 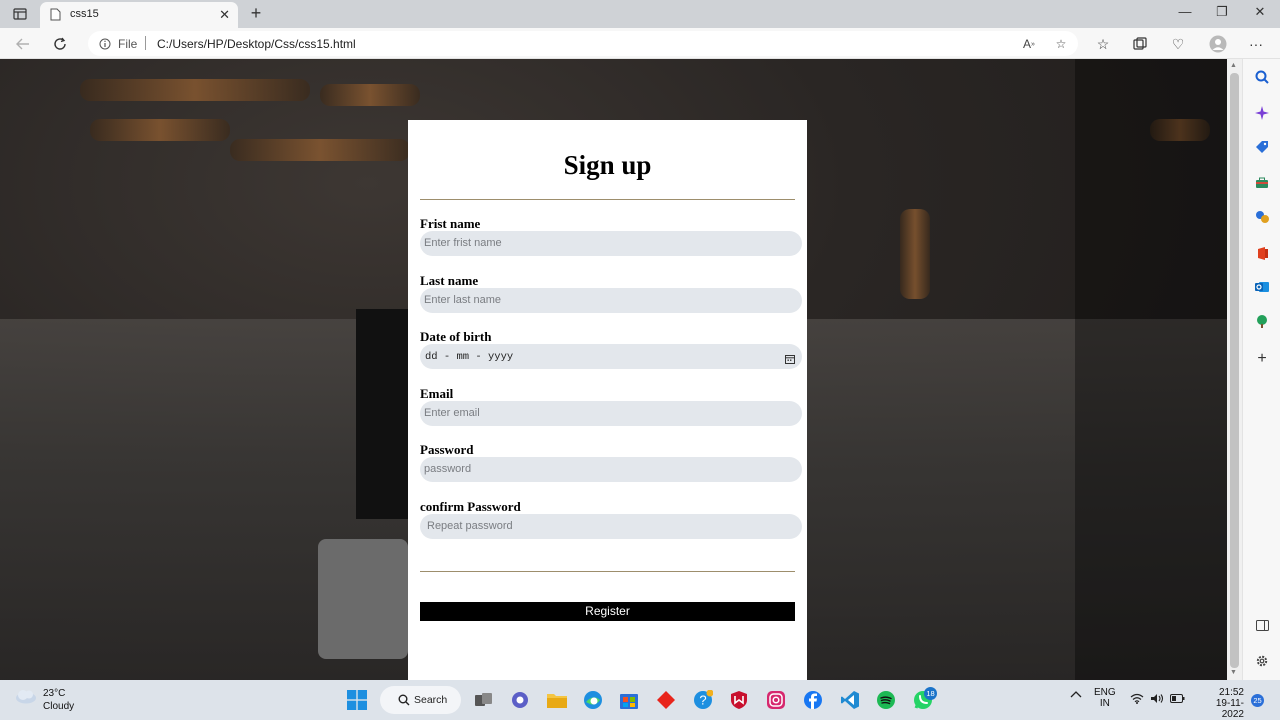 I want to click on refresh-button, so click(x=60, y=44).